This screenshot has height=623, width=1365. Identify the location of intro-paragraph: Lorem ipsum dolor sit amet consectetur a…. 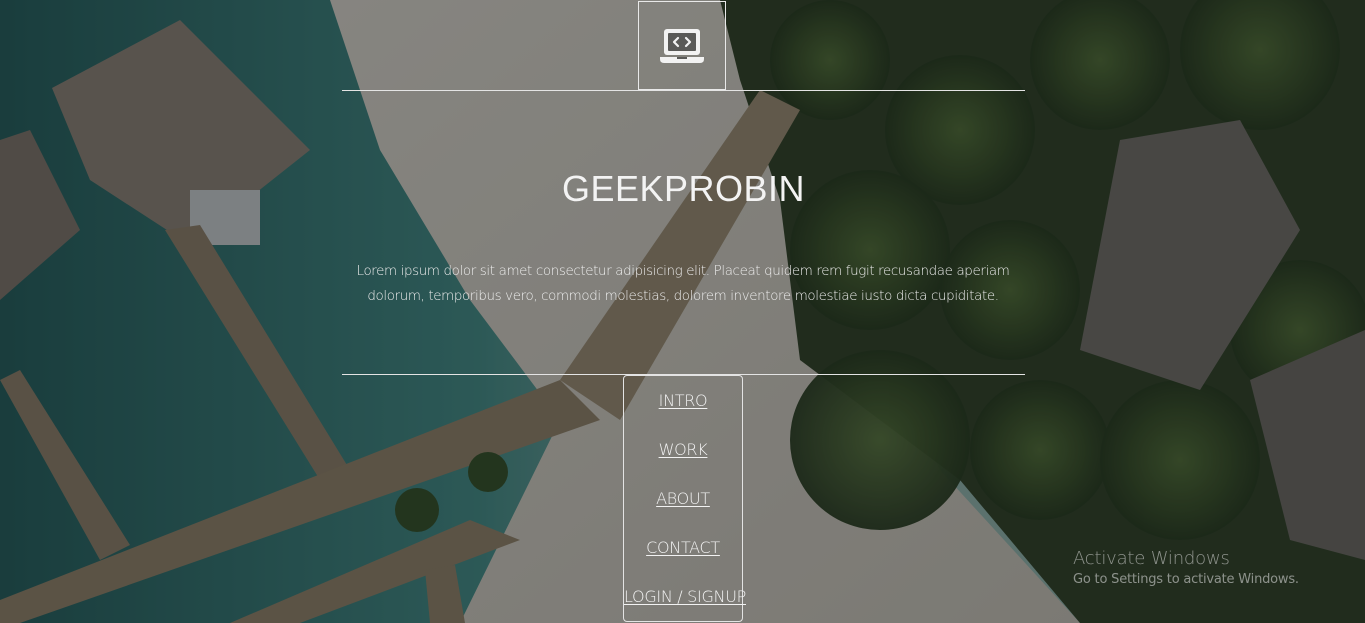
(683, 284).